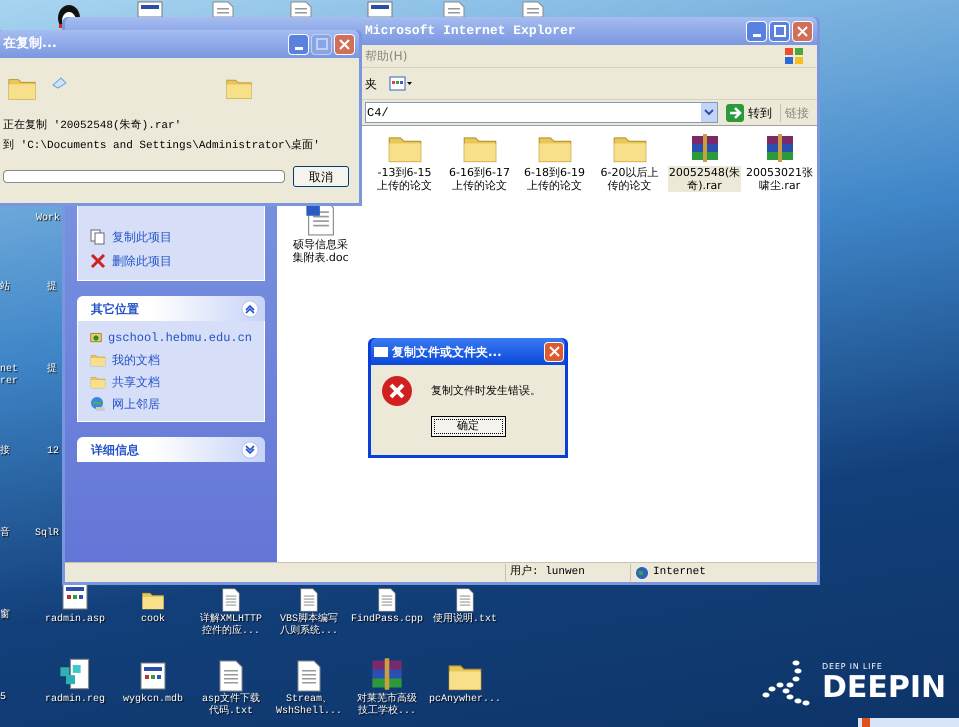  Describe the element at coordinates (136, 404) in the screenshot. I see `place-link: 网上邻居` at that location.